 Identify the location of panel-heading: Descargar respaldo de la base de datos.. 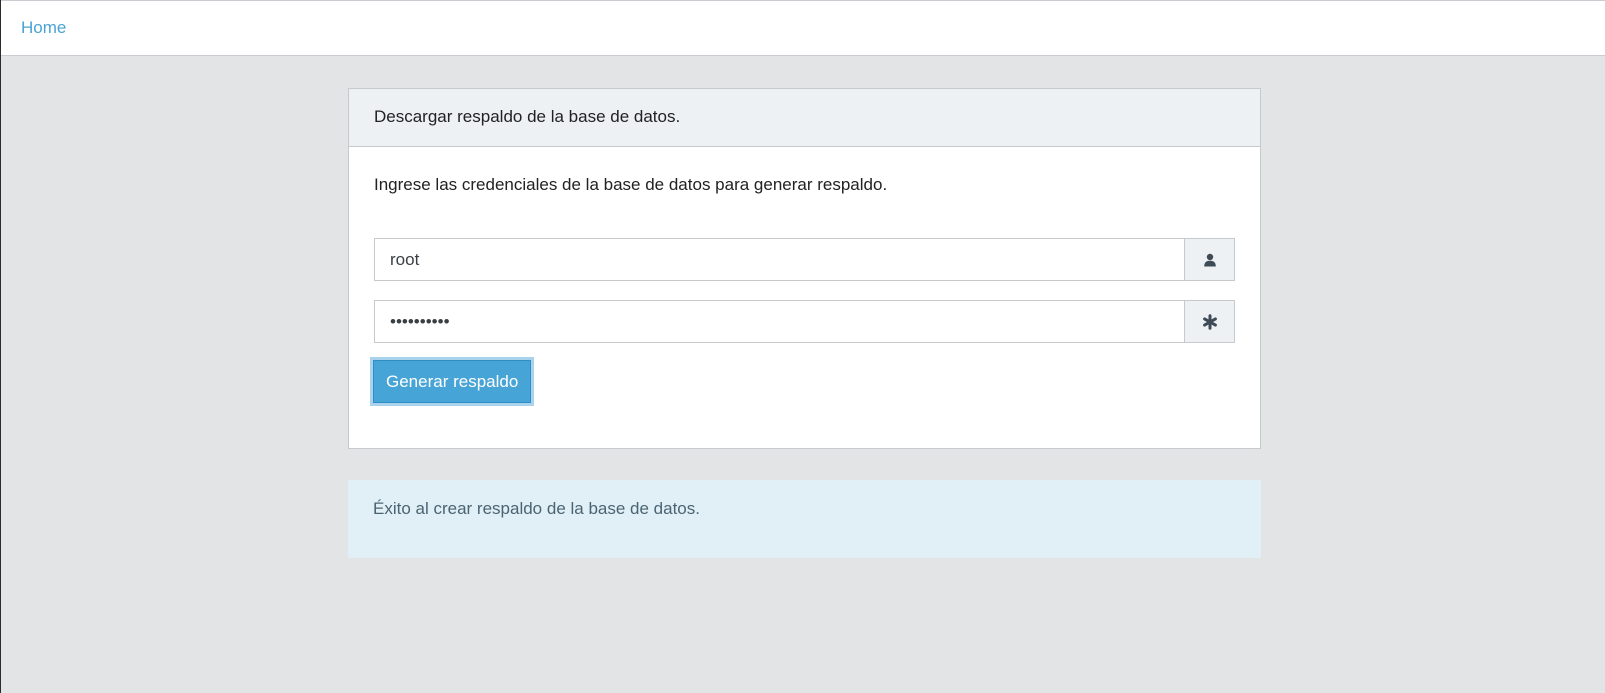
(804, 118).